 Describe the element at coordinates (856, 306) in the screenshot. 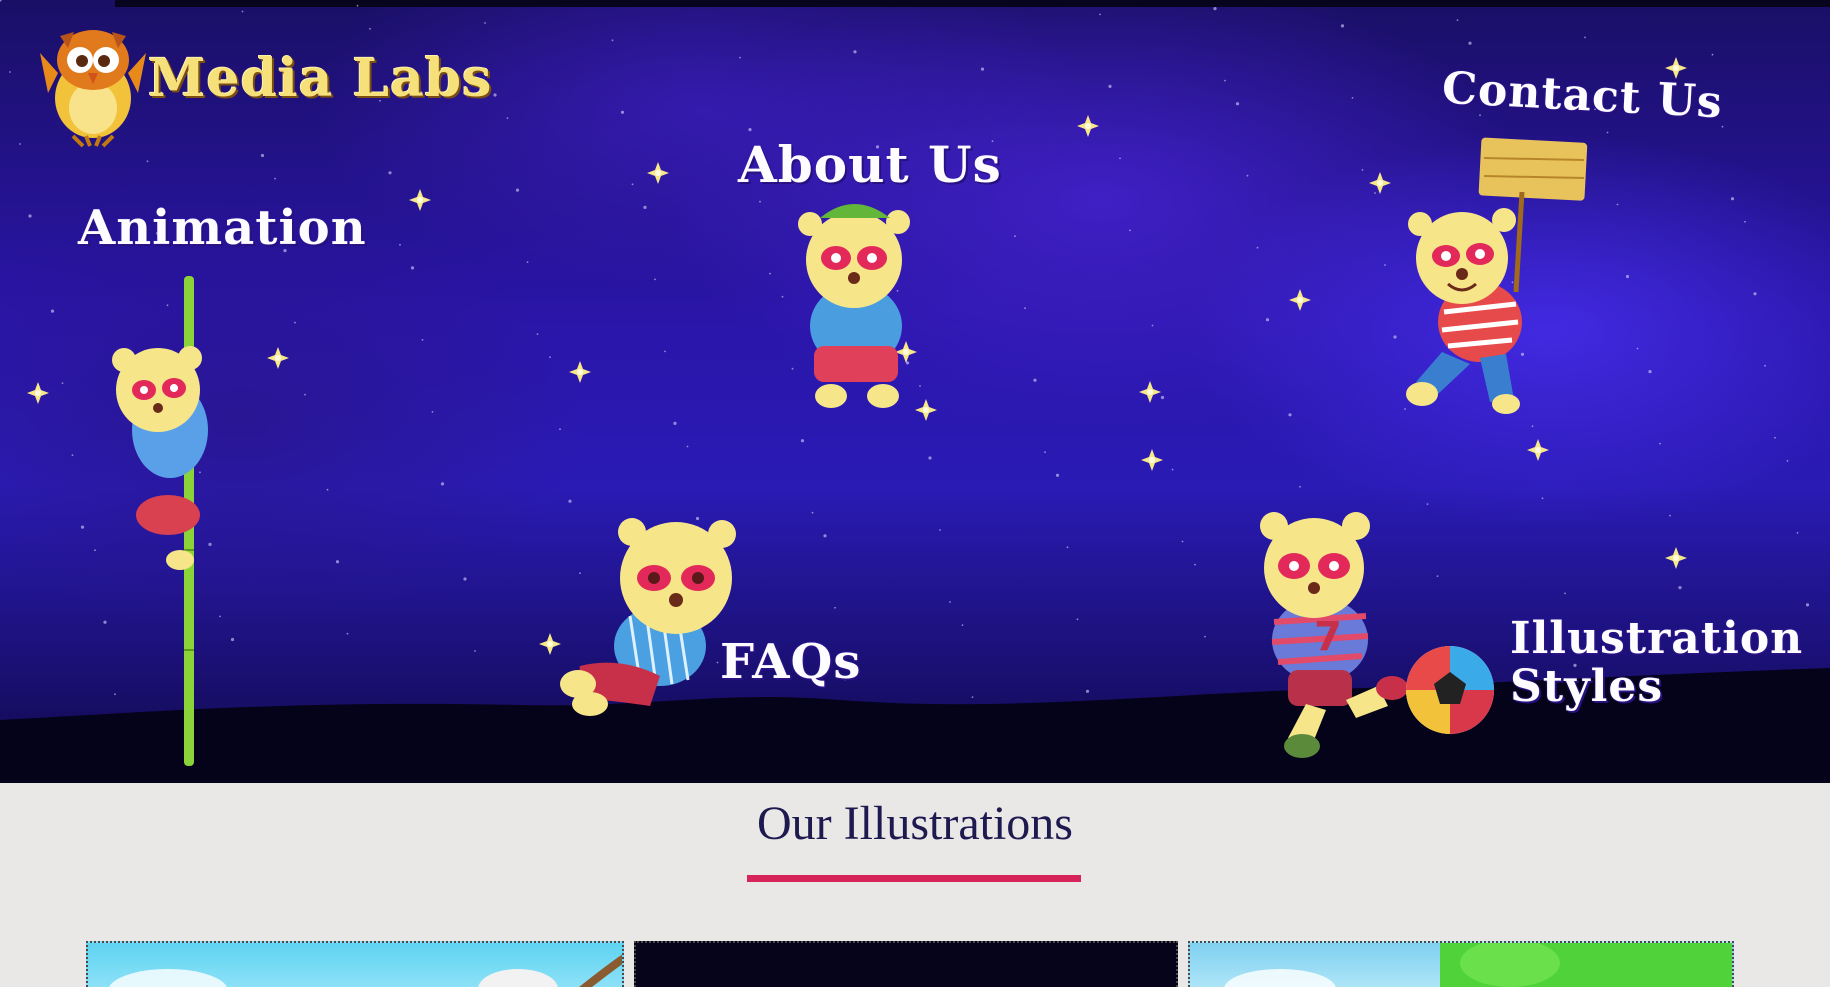

I see `about-bear-illustration` at that location.